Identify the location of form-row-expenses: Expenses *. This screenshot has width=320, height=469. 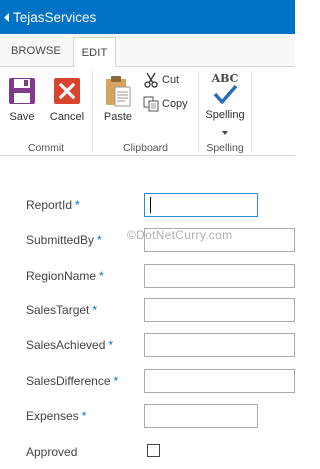
(147, 417).